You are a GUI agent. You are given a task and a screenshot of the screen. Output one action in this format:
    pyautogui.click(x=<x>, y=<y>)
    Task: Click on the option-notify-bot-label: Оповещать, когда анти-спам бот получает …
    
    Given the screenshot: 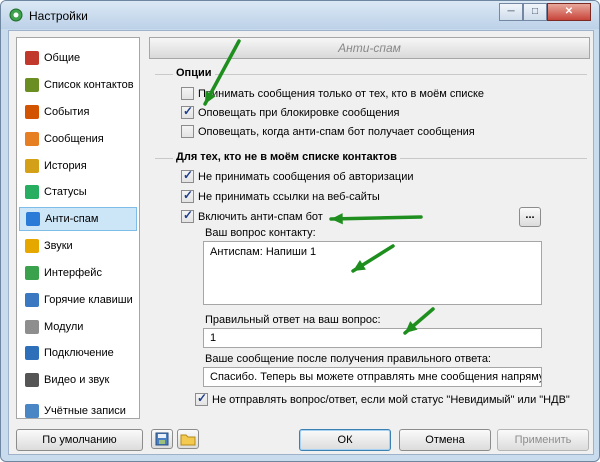 What is the action you would take?
    pyautogui.click(x=336, y=131)
    